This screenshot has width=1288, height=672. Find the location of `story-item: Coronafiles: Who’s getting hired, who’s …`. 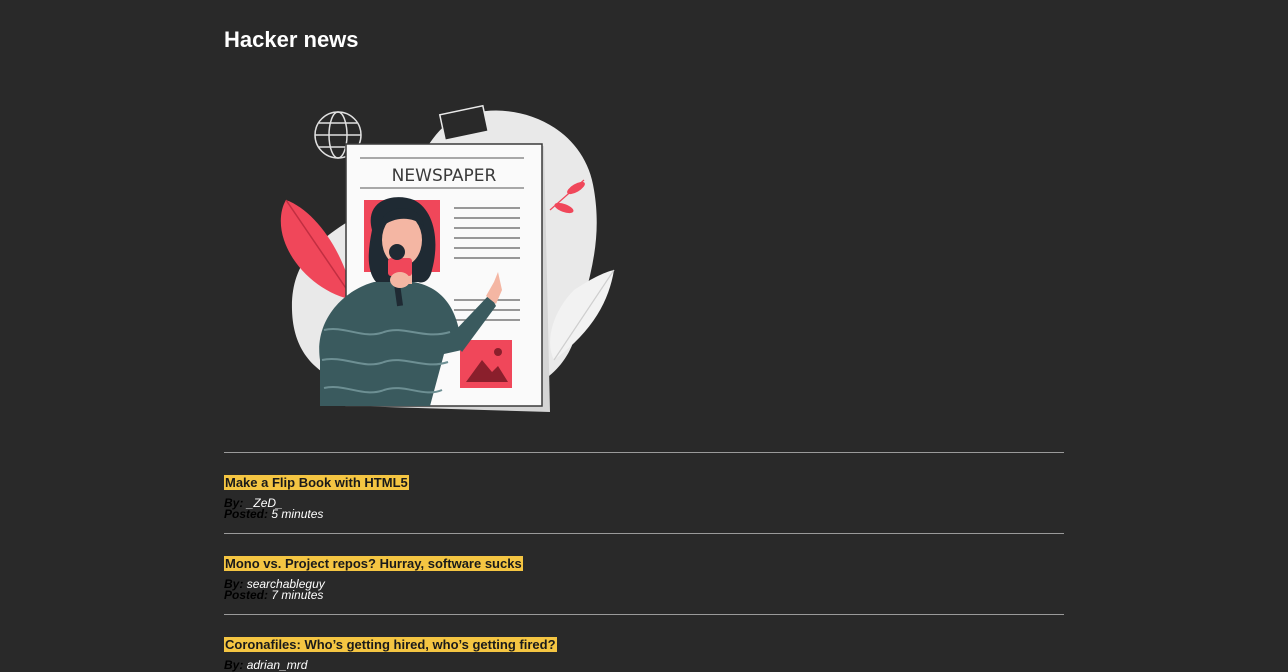

story-item: Coronafiles: Who’s getting hired, who’s … is located at coordinates (644, 653).